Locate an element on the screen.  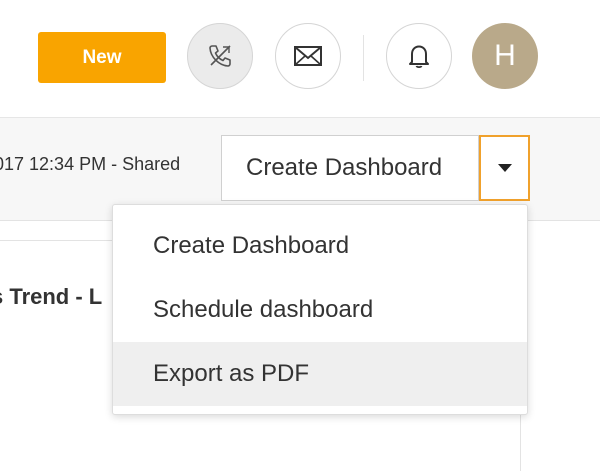
phone-button is located at coordinates (220, 56).